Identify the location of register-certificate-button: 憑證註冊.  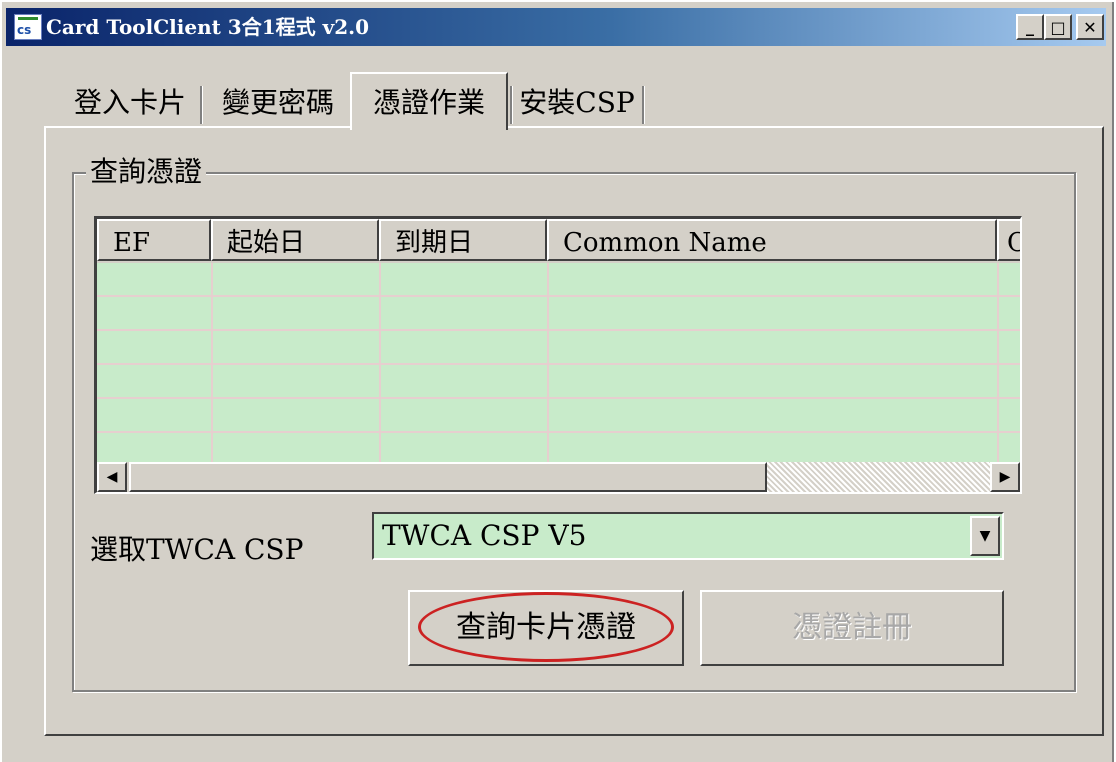
(852, 628).